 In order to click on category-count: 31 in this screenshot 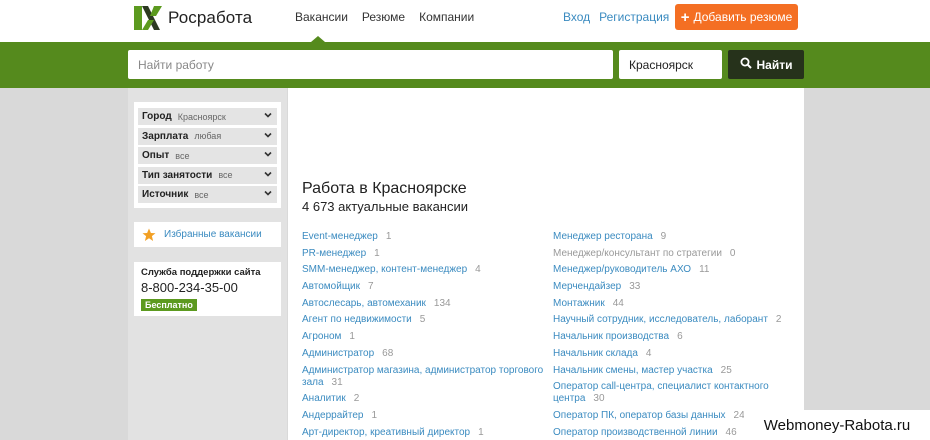, I will do `click(337, 382)`.